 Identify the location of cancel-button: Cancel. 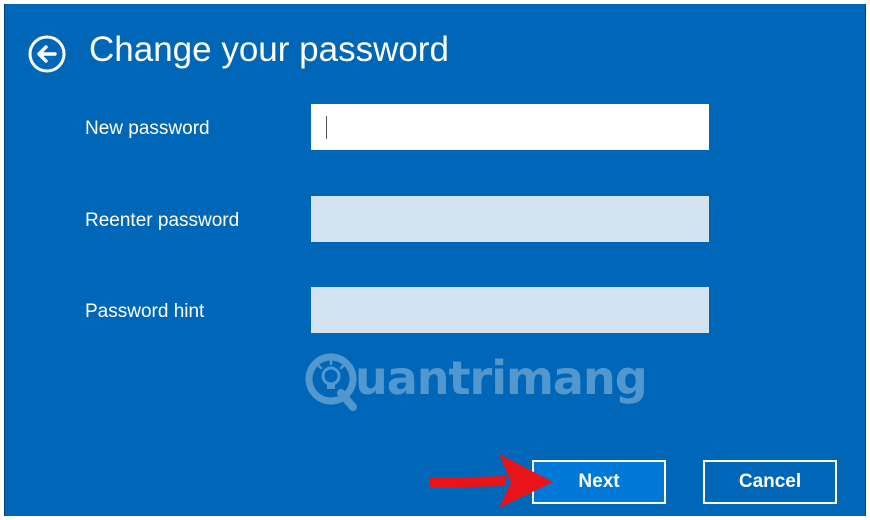
(770, 482).